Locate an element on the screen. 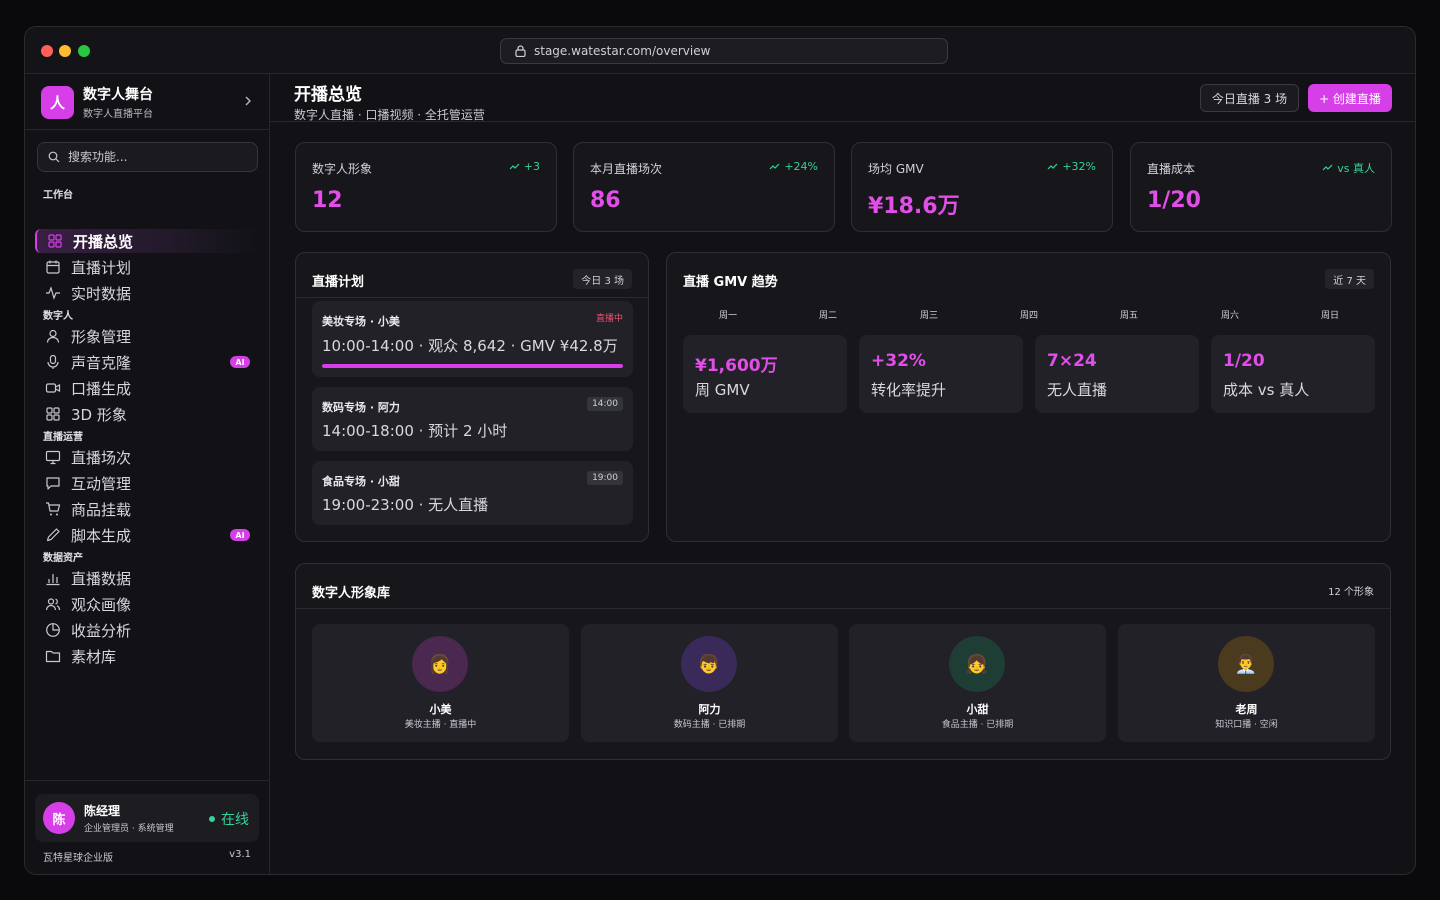 The height and width of the screenshot is (900, 1440). status-dot-icon is located at coordinates (212, 819).